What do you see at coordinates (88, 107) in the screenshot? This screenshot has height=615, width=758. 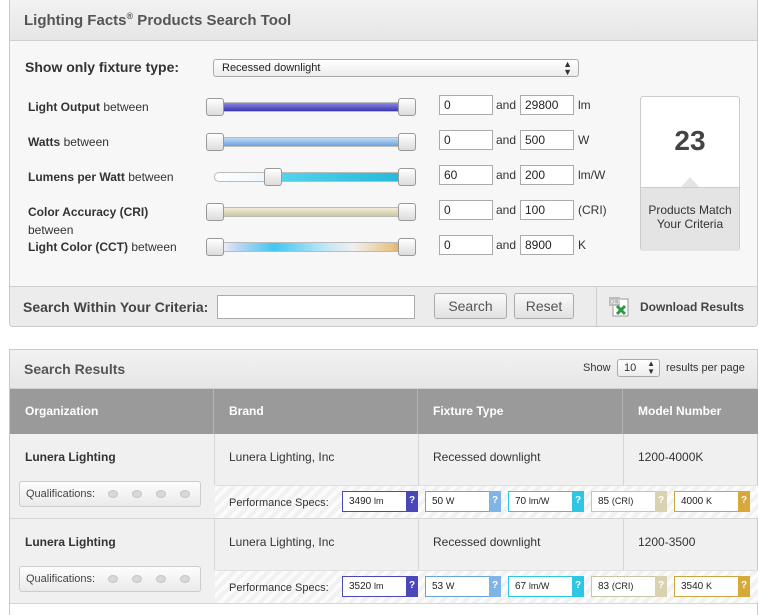 I see `filter-label-0: Light Output between` at bounding box center [88, 107].